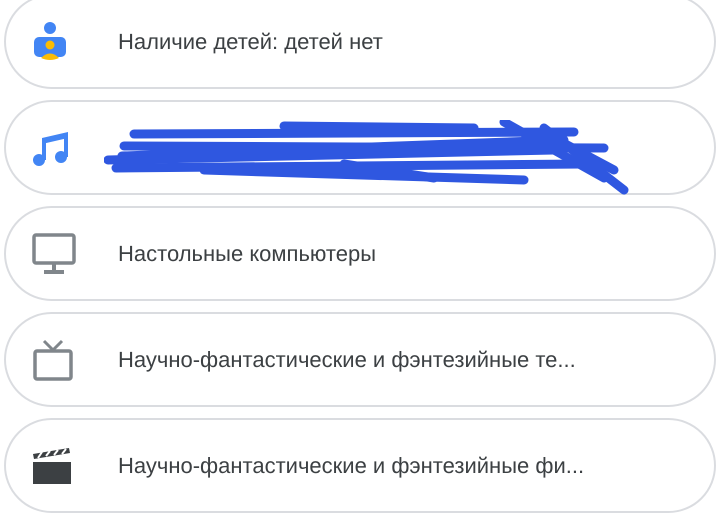  What do you see at coordinates (53, 359) in the screenshot?
I see `tv-icon` at bounding box center [53, 359].